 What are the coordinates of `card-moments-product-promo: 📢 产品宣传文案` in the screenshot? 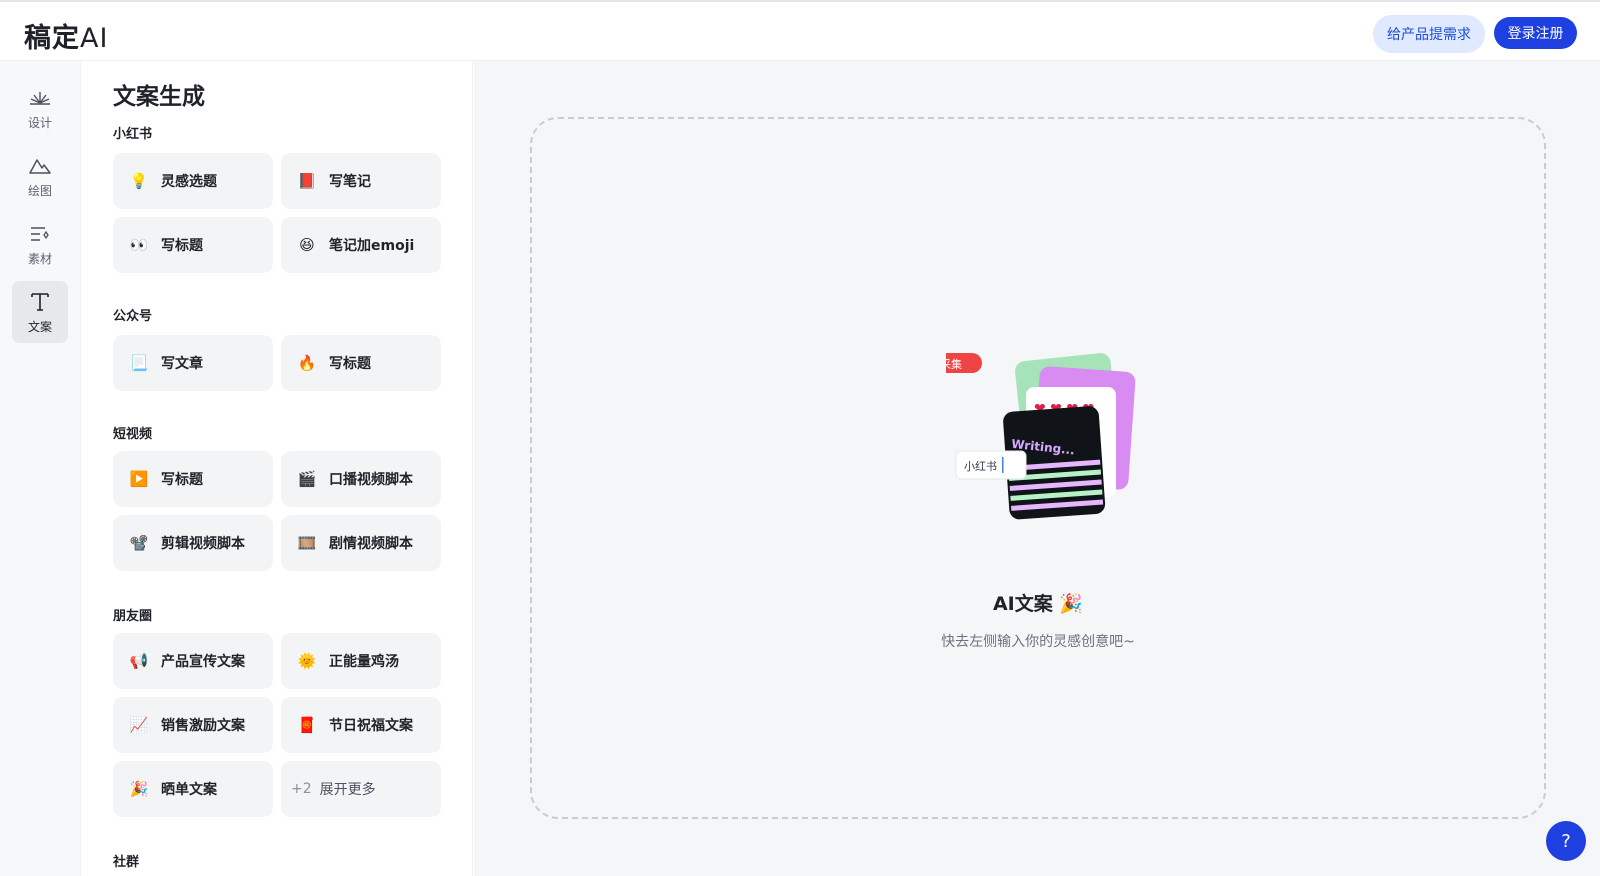 It's located at (193, 661).